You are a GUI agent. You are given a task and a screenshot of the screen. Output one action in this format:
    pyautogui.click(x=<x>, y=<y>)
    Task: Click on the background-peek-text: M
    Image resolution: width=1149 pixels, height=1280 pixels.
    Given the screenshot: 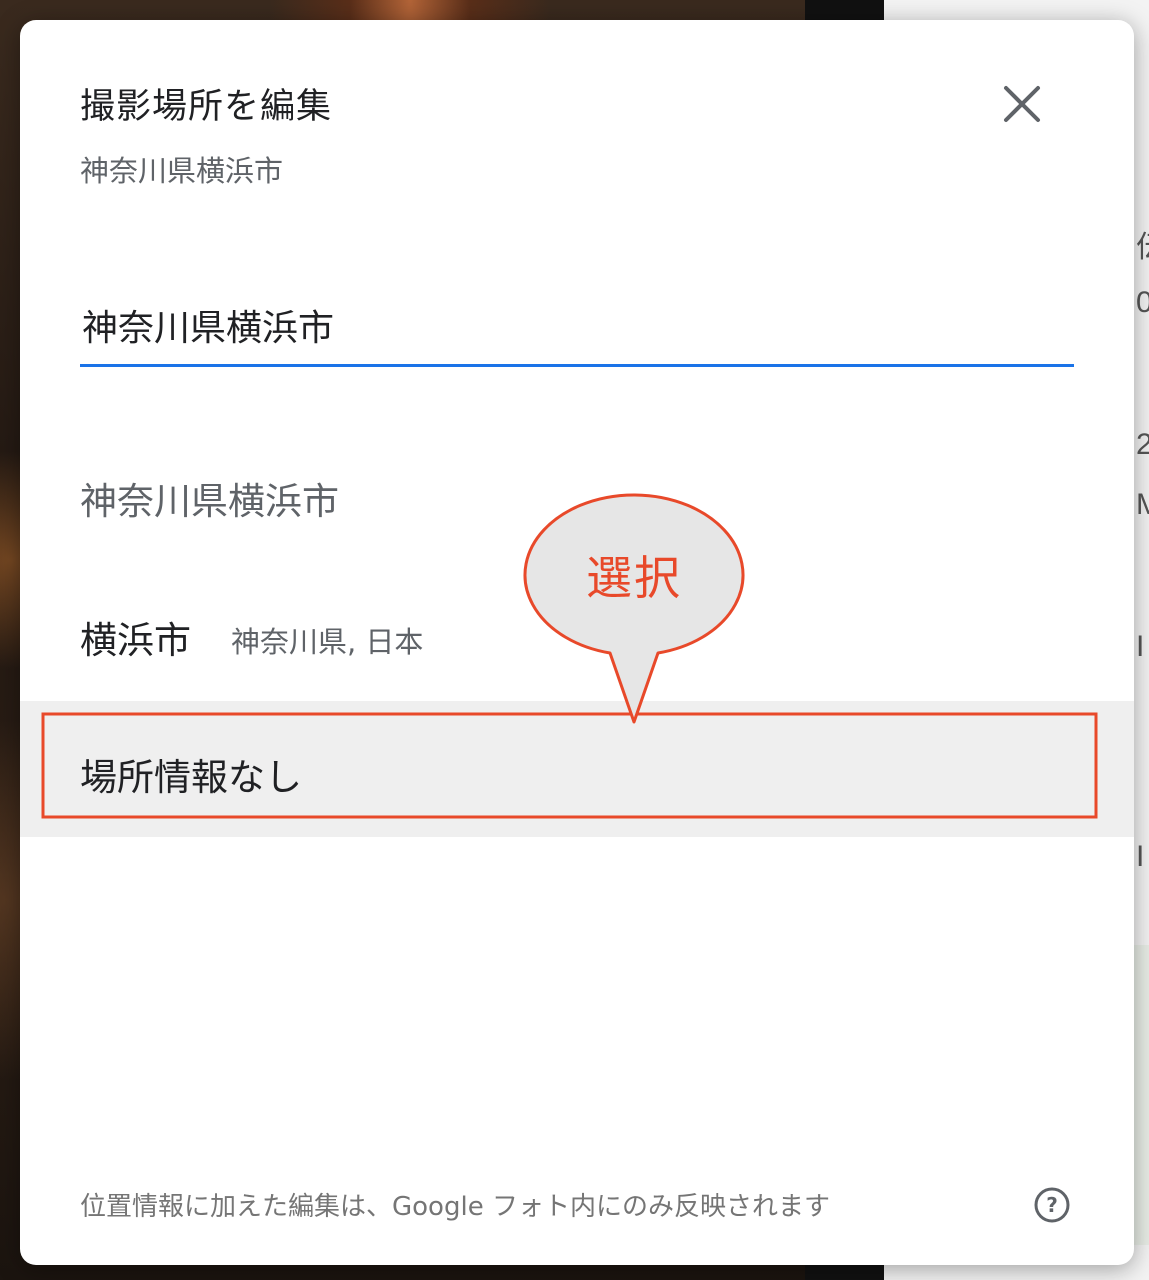 What is the action you would take?
    pyautogui.click(x=1142, y=504)
    